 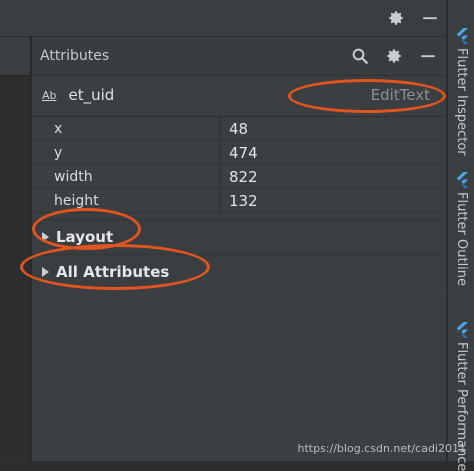 I want to click on top-toolbar, so click(x=223, y=18).